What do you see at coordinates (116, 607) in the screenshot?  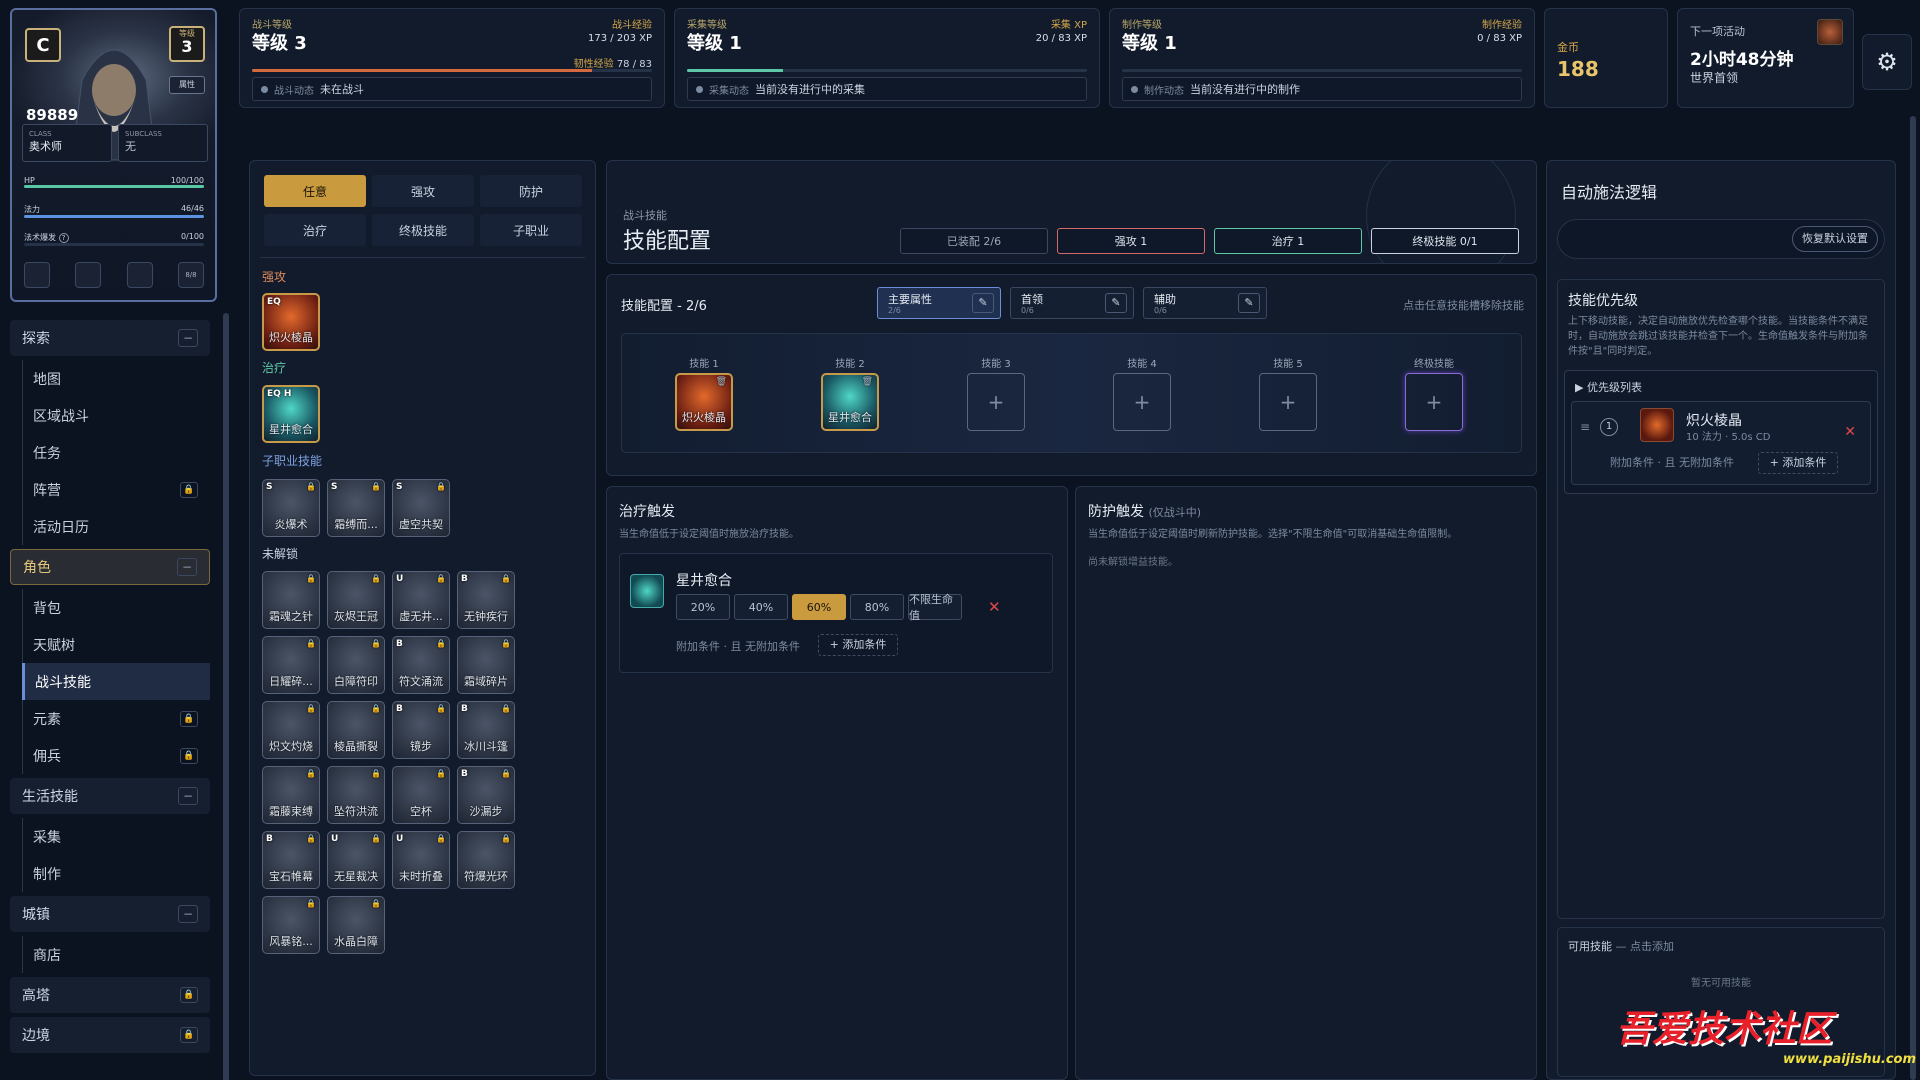 I see `nav-item: 背包` at bounding box center [116, 607].